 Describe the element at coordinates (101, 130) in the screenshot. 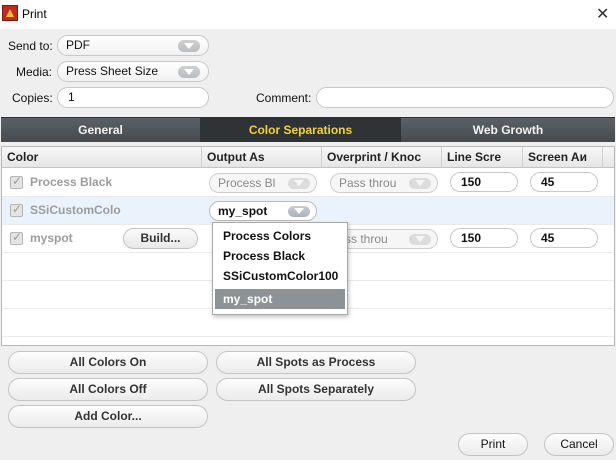

I see `tab-general: General` at that location.